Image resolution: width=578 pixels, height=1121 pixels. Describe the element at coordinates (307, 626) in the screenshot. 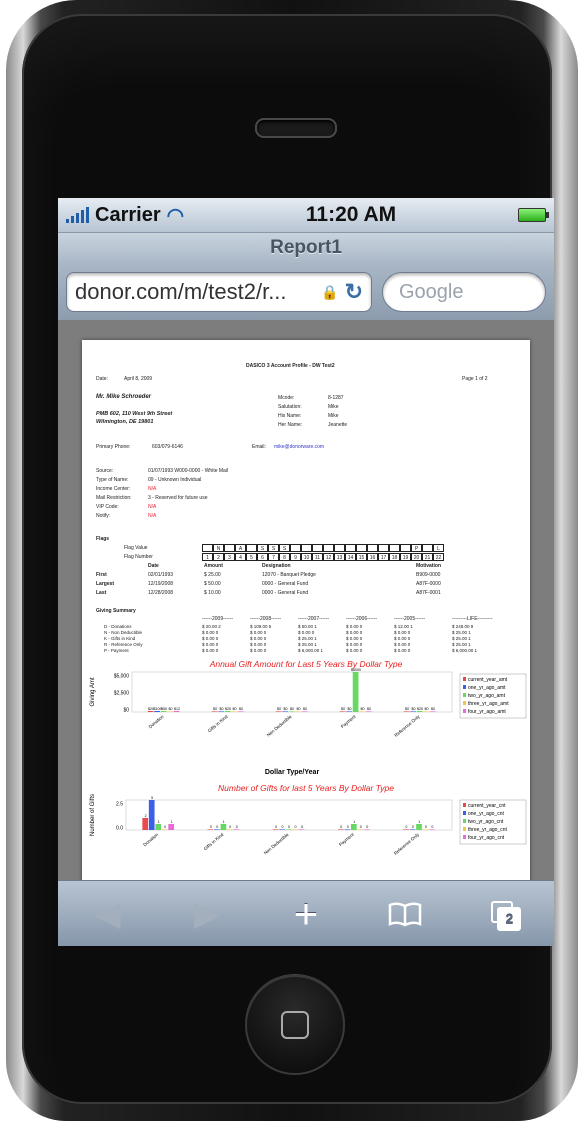

I see `summary-cell: $ 50.00 1` at that location.